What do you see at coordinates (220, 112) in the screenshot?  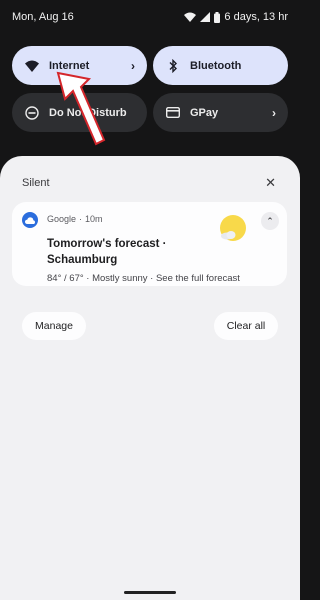 I see `quick-tile-gpay: GPay ›` at bounding box center [220, 112].